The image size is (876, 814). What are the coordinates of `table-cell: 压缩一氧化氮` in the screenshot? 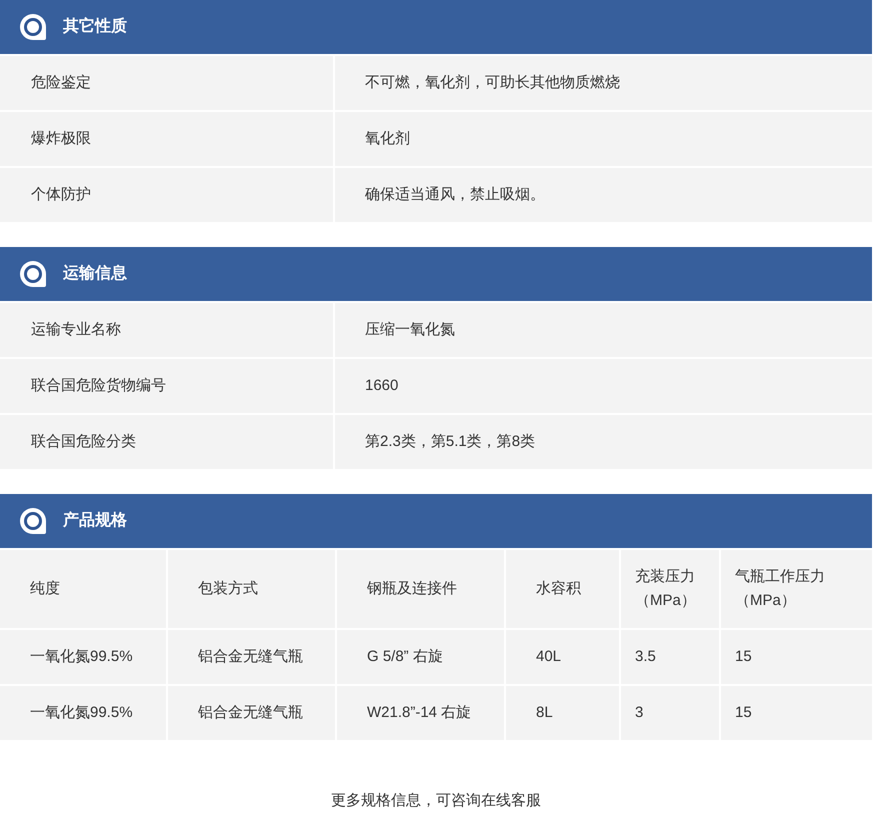 It's located at (603, 330).